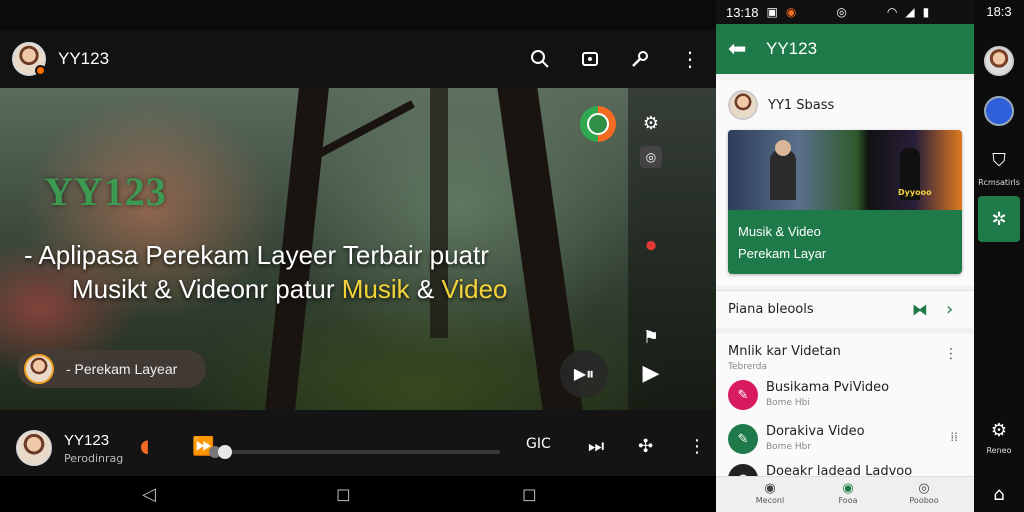  Describe the element at coordinates (815, 431) in the screenshot. I see `list-item-title: Dorakiva Video` at that location.